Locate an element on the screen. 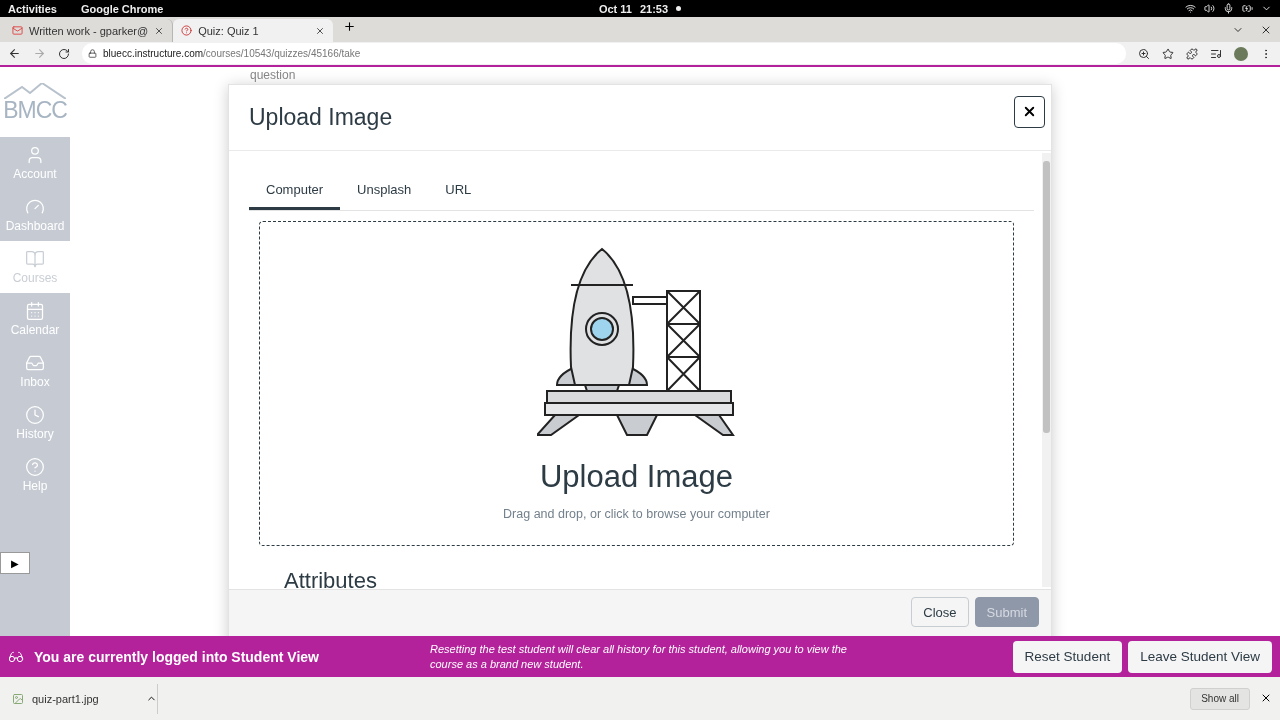 The height and width of the screenshot is (720, 1280). source-tab: URL is located at coordinates (458, 190).